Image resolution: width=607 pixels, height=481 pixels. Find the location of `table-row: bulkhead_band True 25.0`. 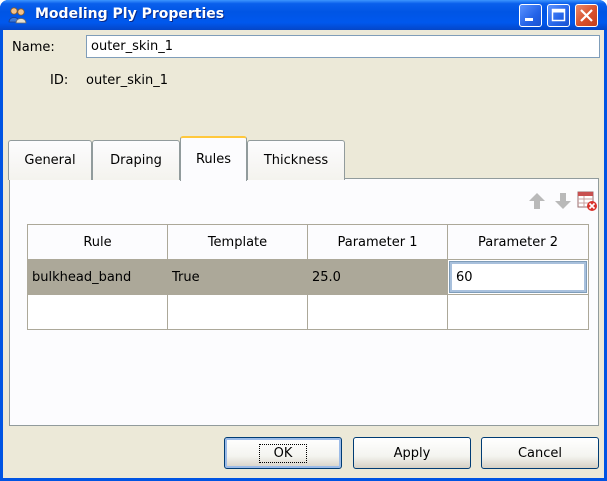

table-row: bulkhead_band True 25.0 is located at coordinates (308, 277).